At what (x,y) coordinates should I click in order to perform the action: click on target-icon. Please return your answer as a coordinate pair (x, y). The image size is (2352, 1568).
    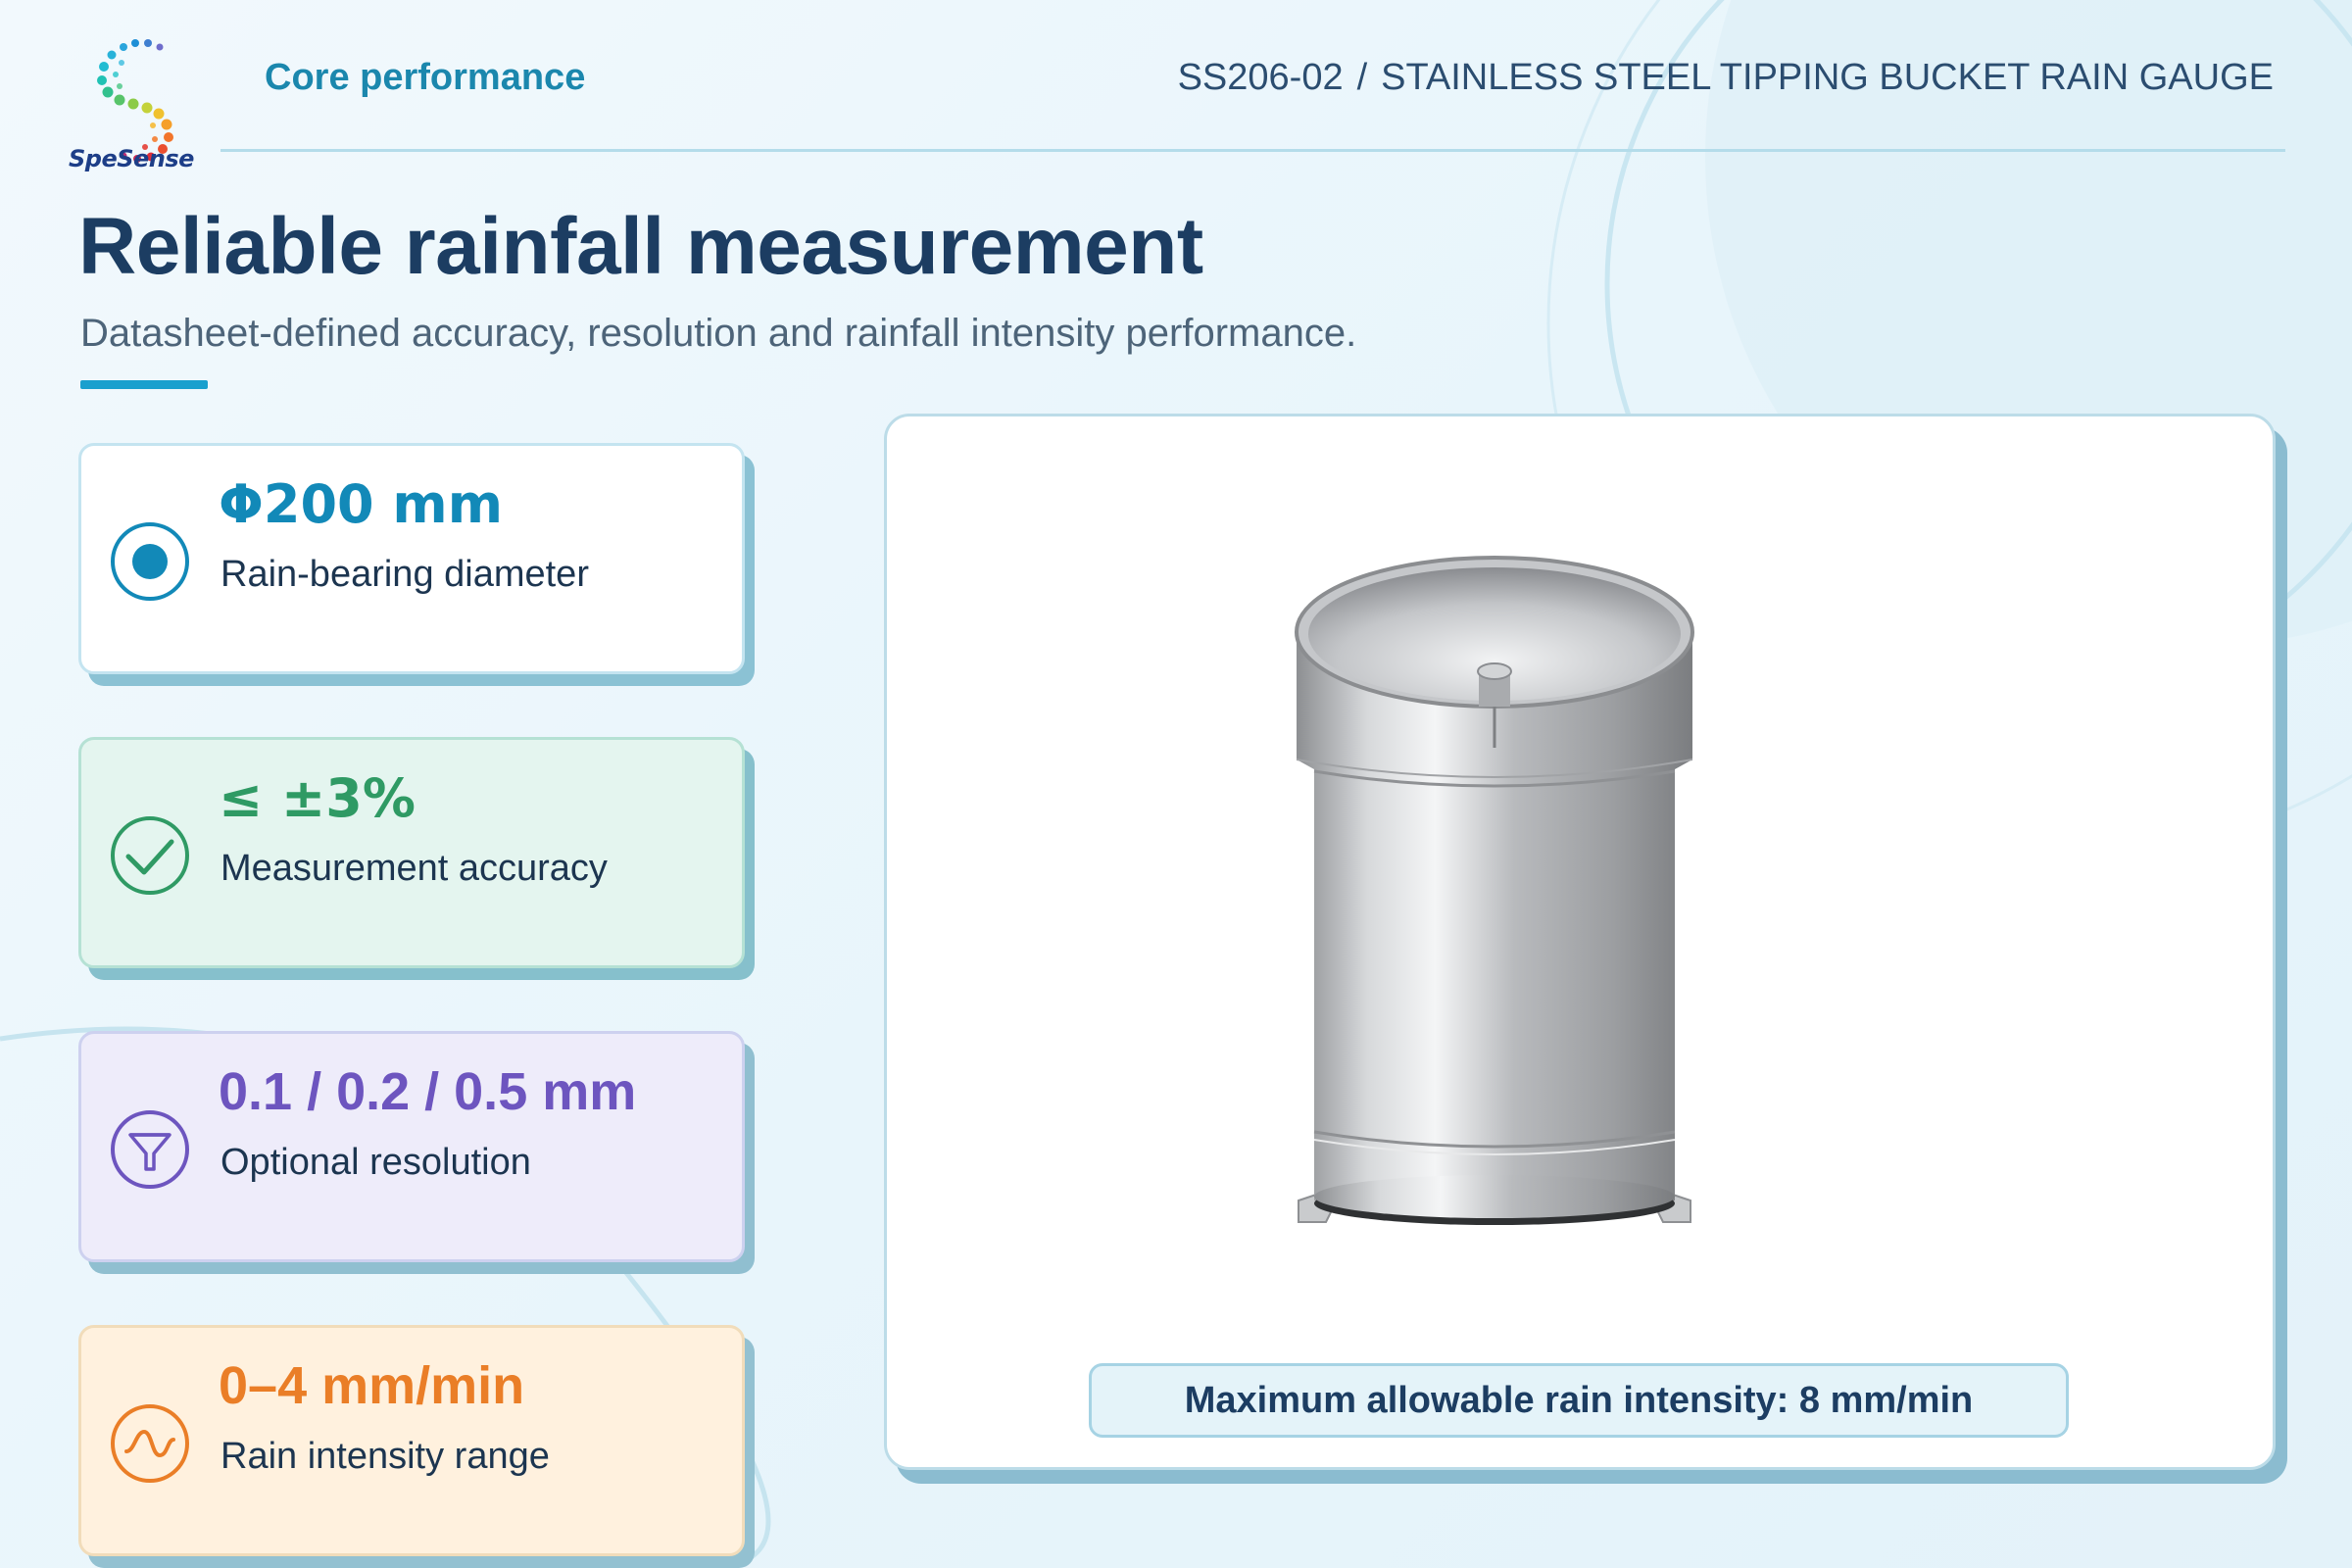
    Looking at the image, I should click on (150, 561).